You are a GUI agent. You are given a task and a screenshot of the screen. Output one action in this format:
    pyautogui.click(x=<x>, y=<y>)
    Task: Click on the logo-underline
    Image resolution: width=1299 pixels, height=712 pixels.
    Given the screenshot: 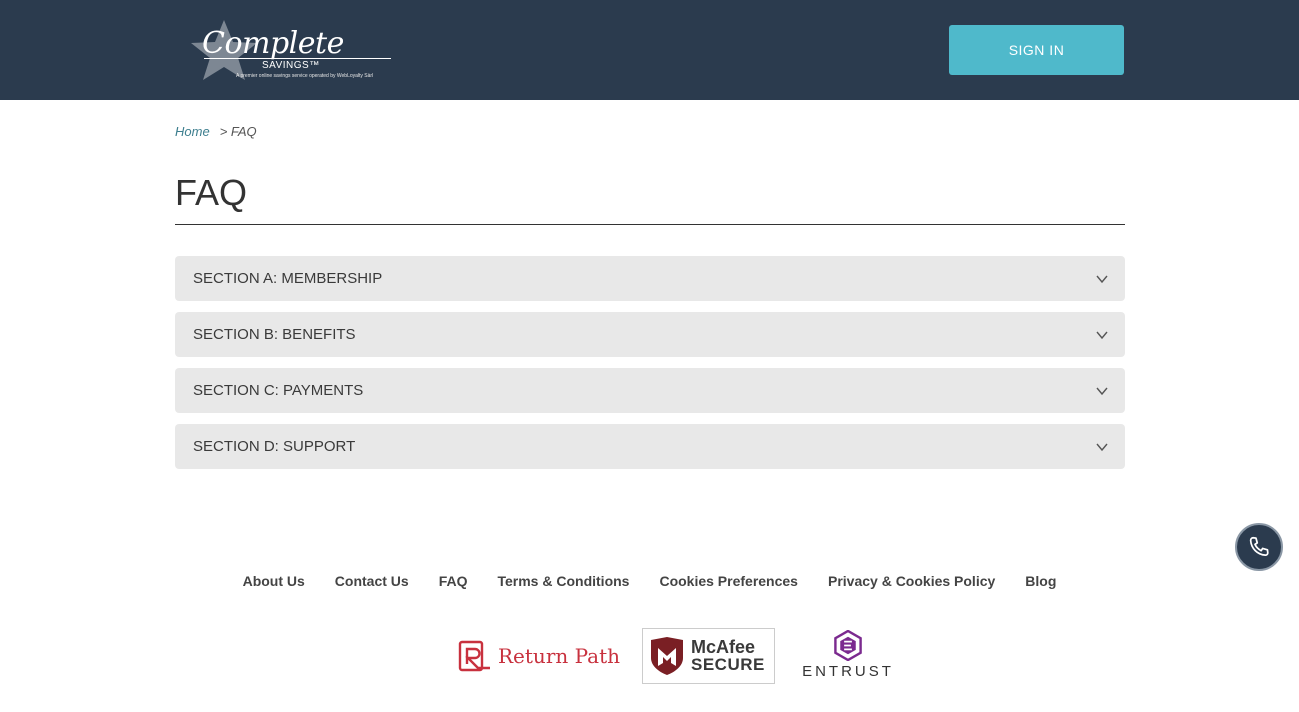 What is the action you would take?
    pyautogui.click(x=297, y=58)
    